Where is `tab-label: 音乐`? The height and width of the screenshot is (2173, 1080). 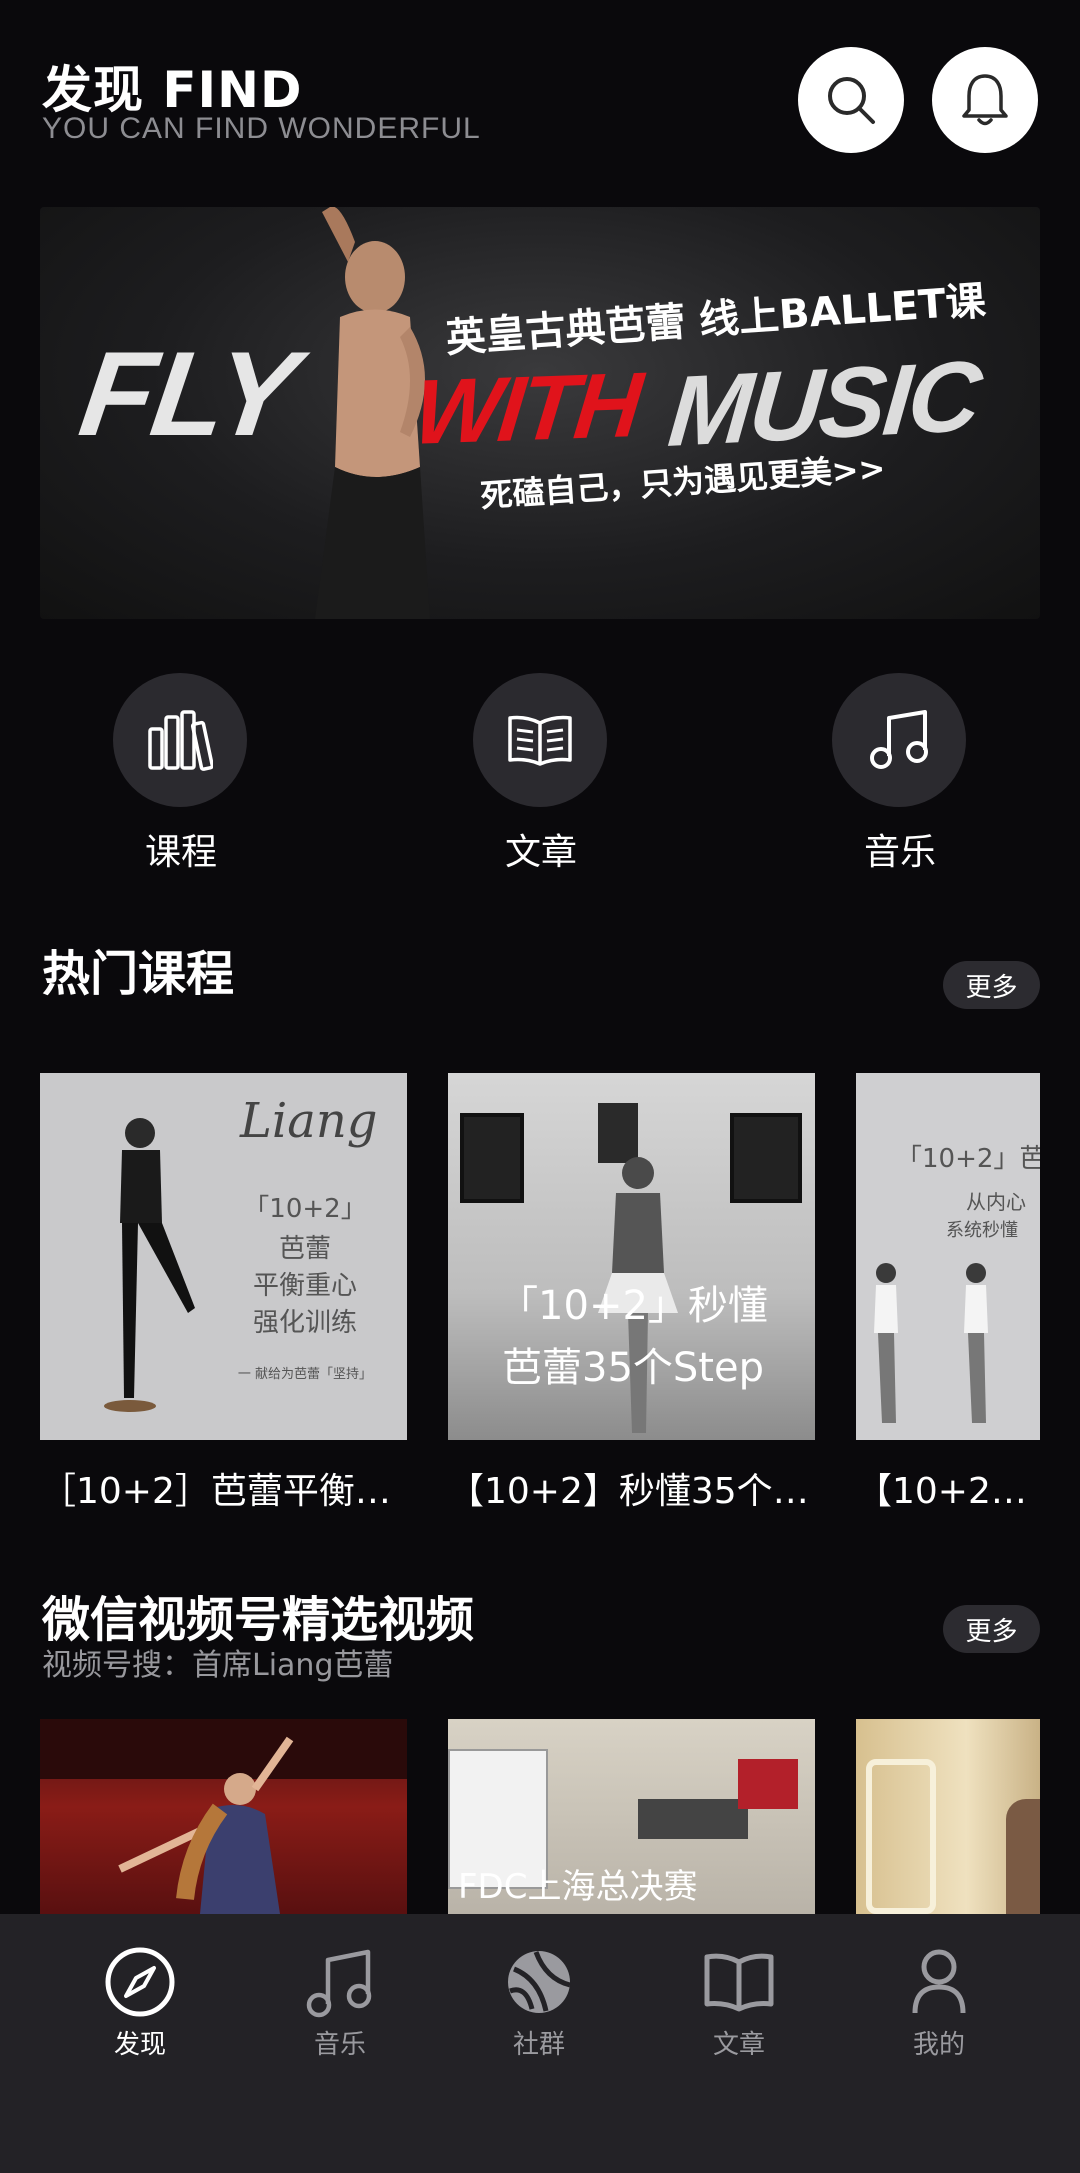
tab-label: 音乐 is located at coordinates (339, 2045).